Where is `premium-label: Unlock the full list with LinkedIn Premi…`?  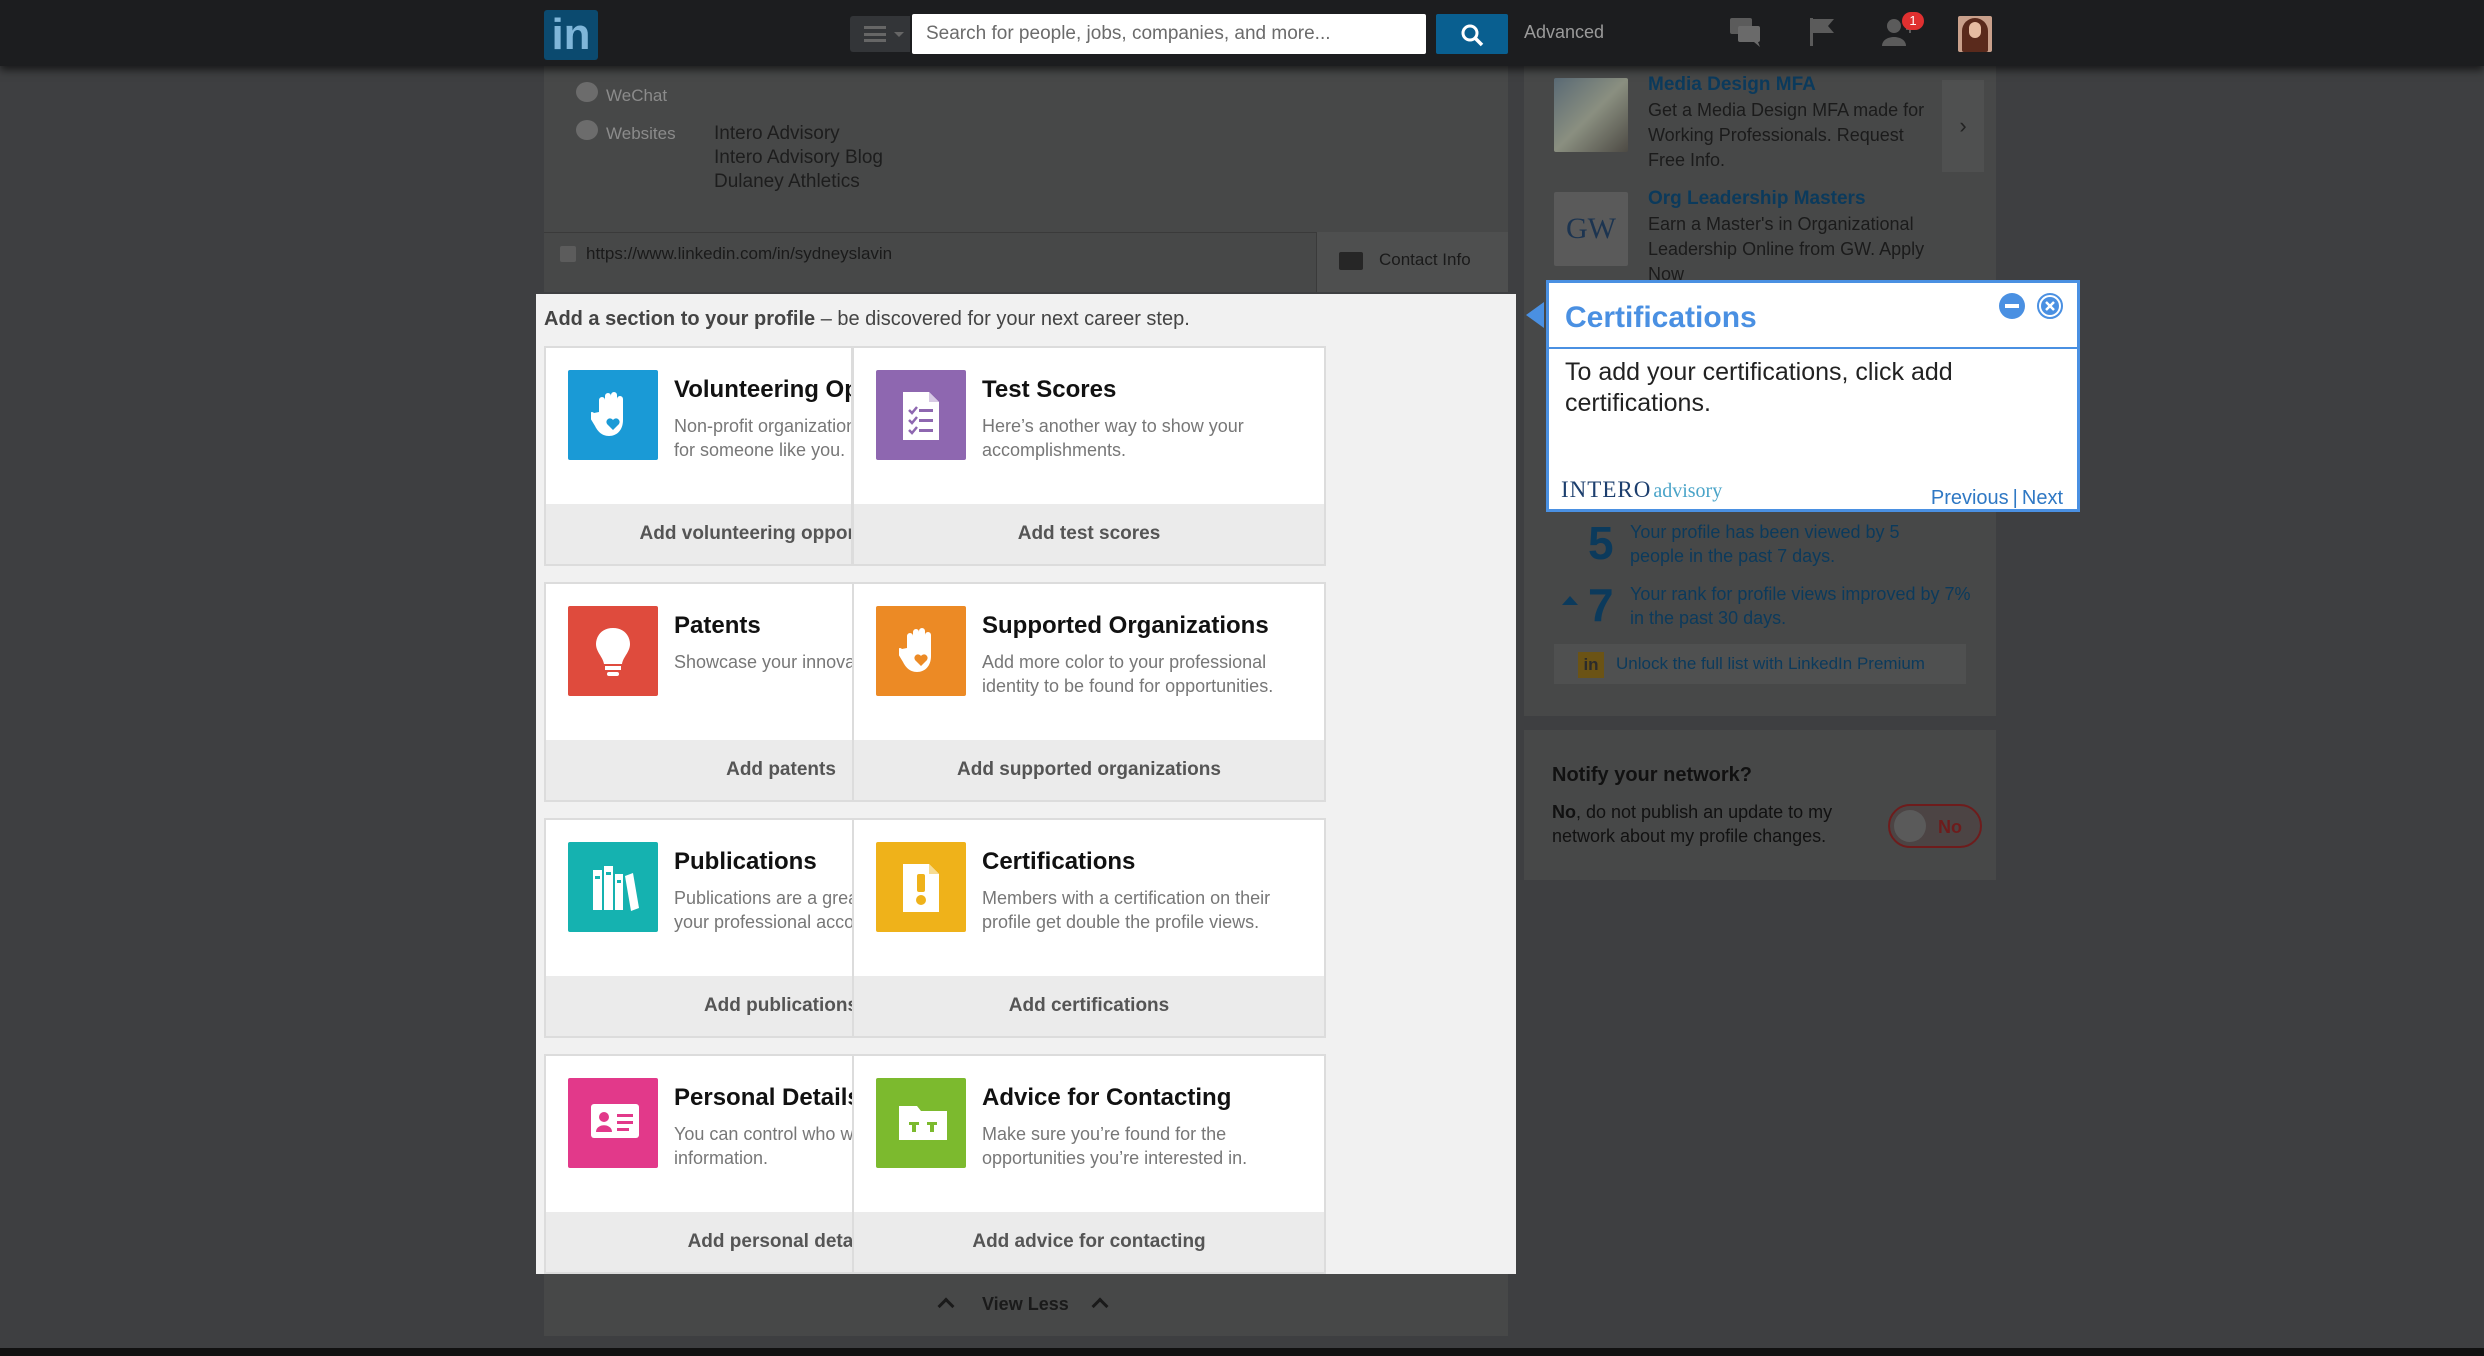 premium-label: Unlock the full list with LinkedIn Premi… is located at coordinates (1770, 663).